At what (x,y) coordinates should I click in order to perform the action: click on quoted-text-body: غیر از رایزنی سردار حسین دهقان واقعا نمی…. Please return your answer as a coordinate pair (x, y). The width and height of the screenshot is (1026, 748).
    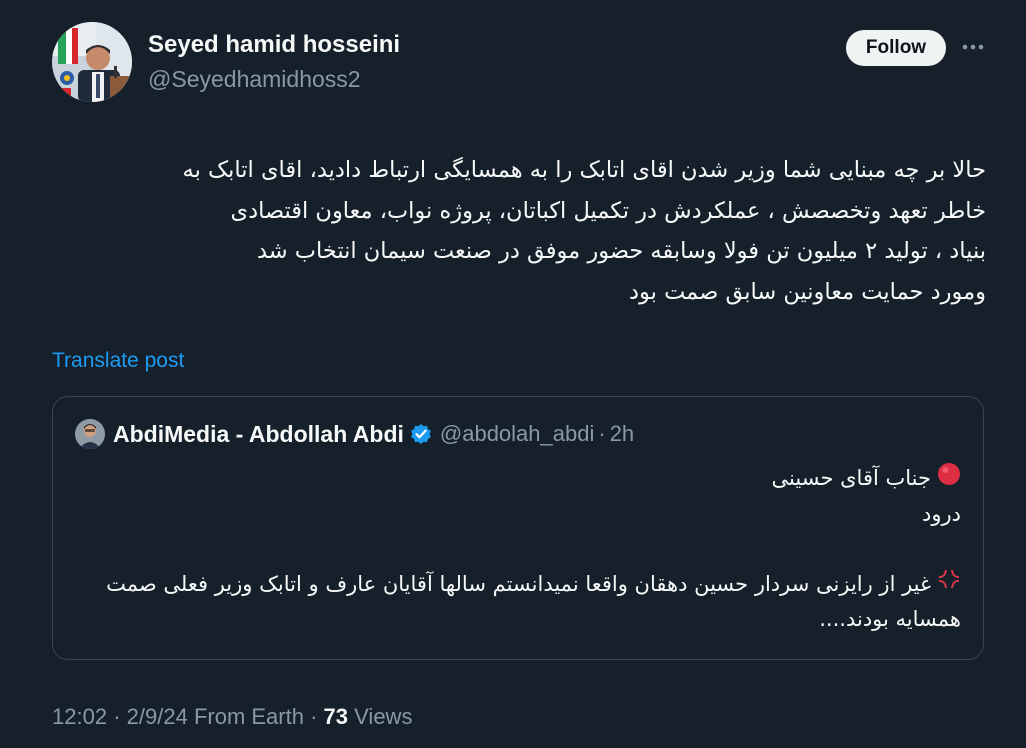
    Looking at the image, I should click on (533, 601).